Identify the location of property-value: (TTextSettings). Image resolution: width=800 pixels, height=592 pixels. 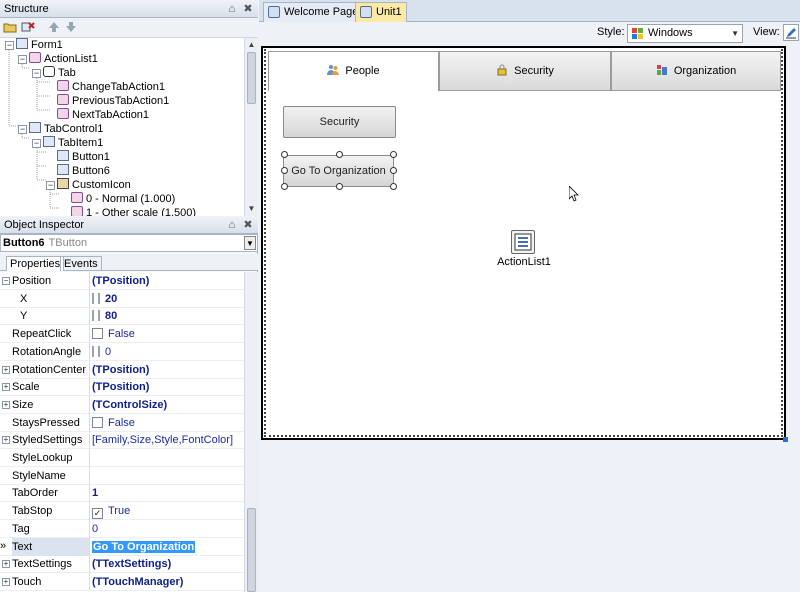
(131, 564).